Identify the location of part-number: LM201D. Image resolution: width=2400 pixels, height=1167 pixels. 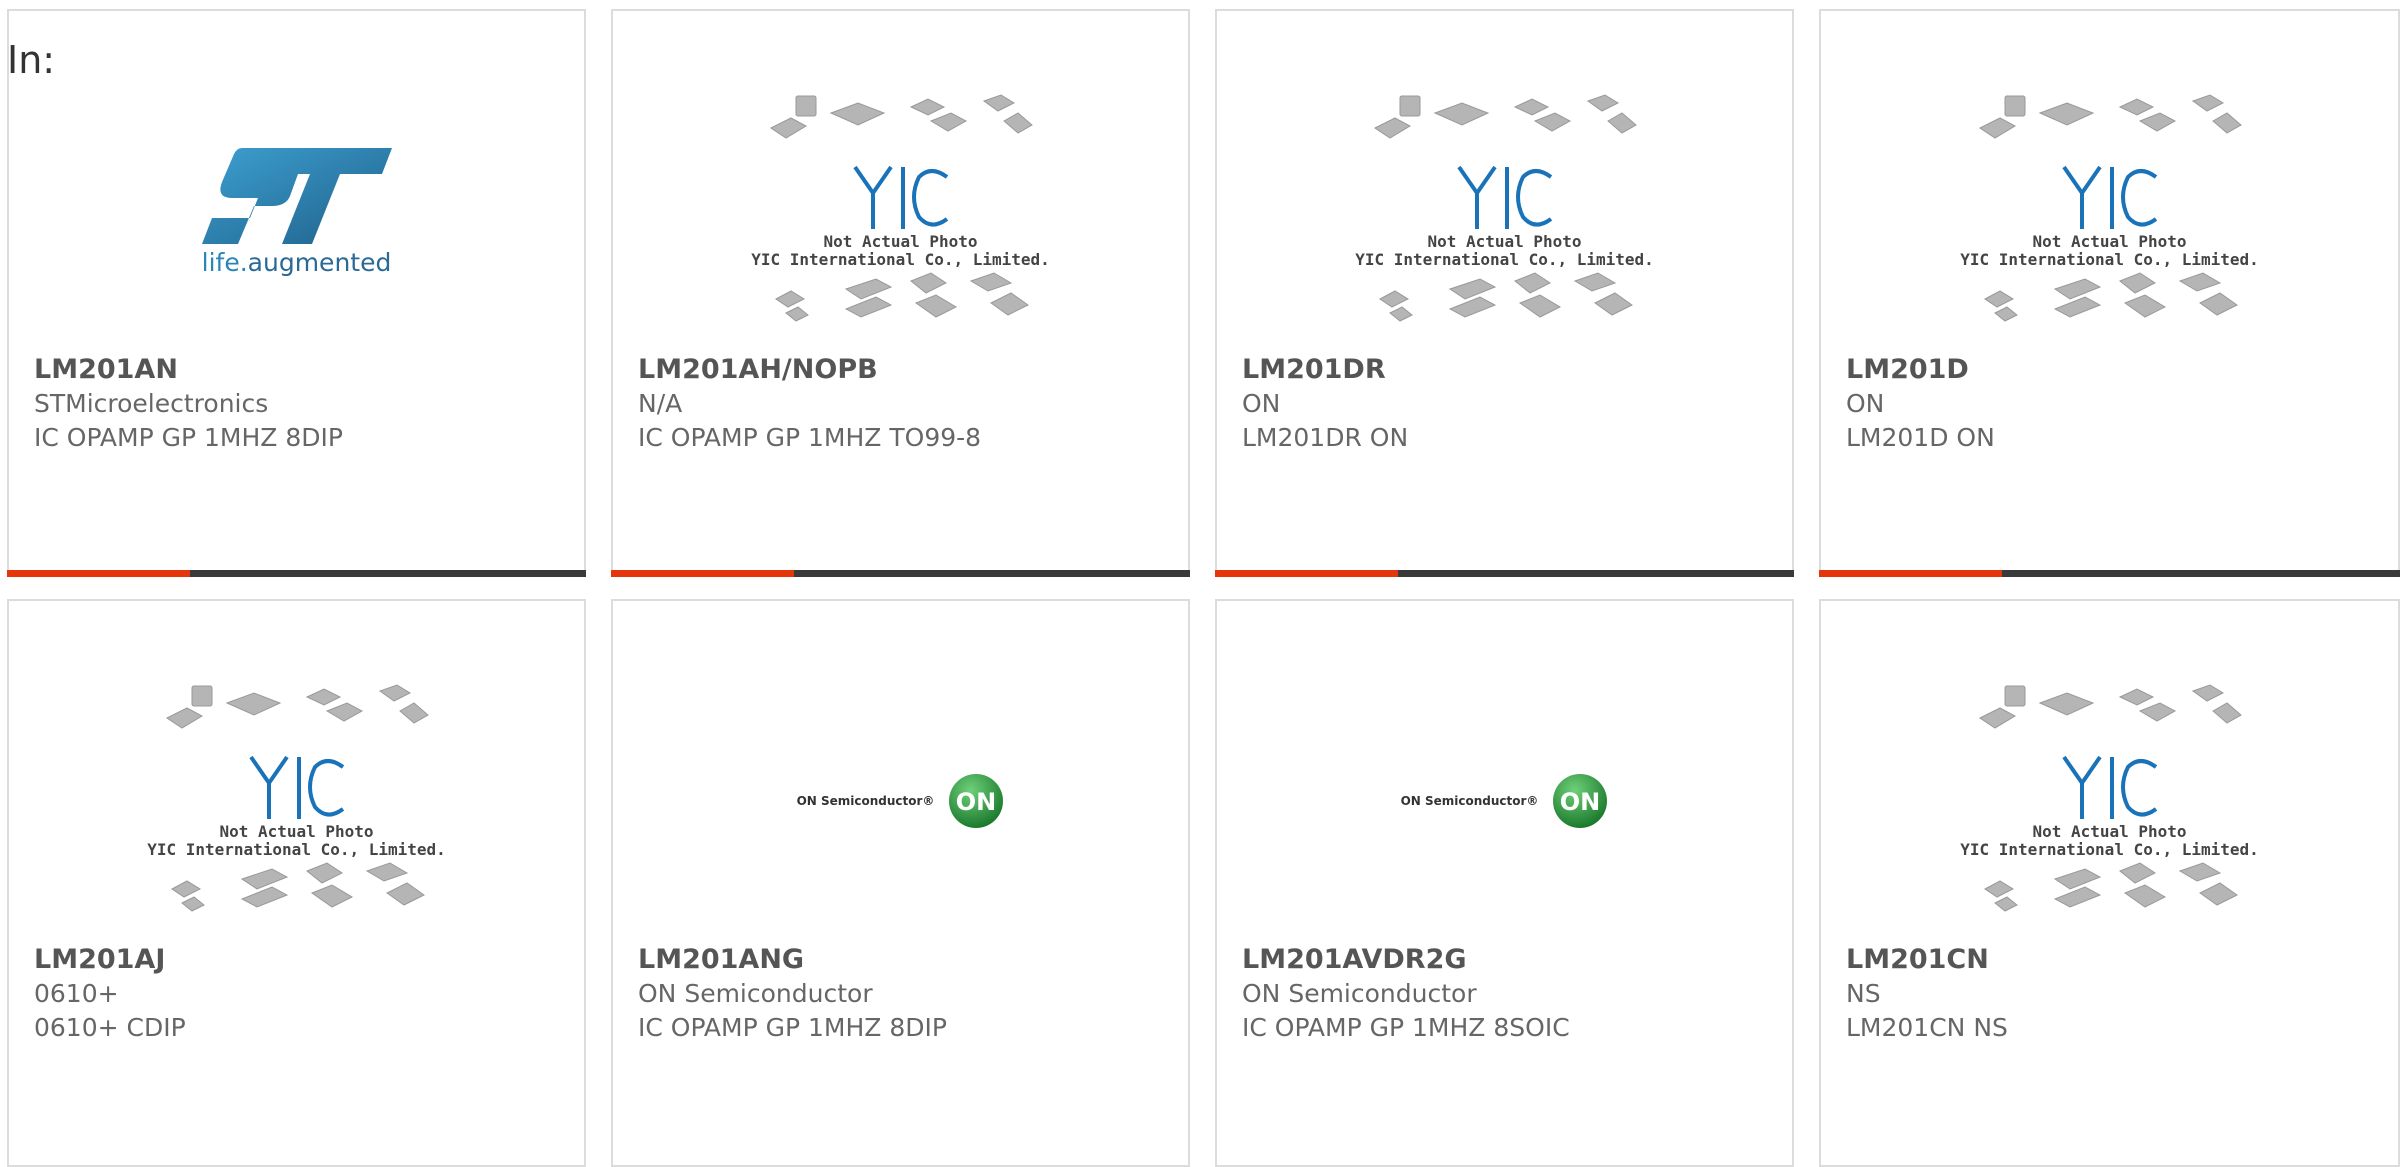
(2117, 370).